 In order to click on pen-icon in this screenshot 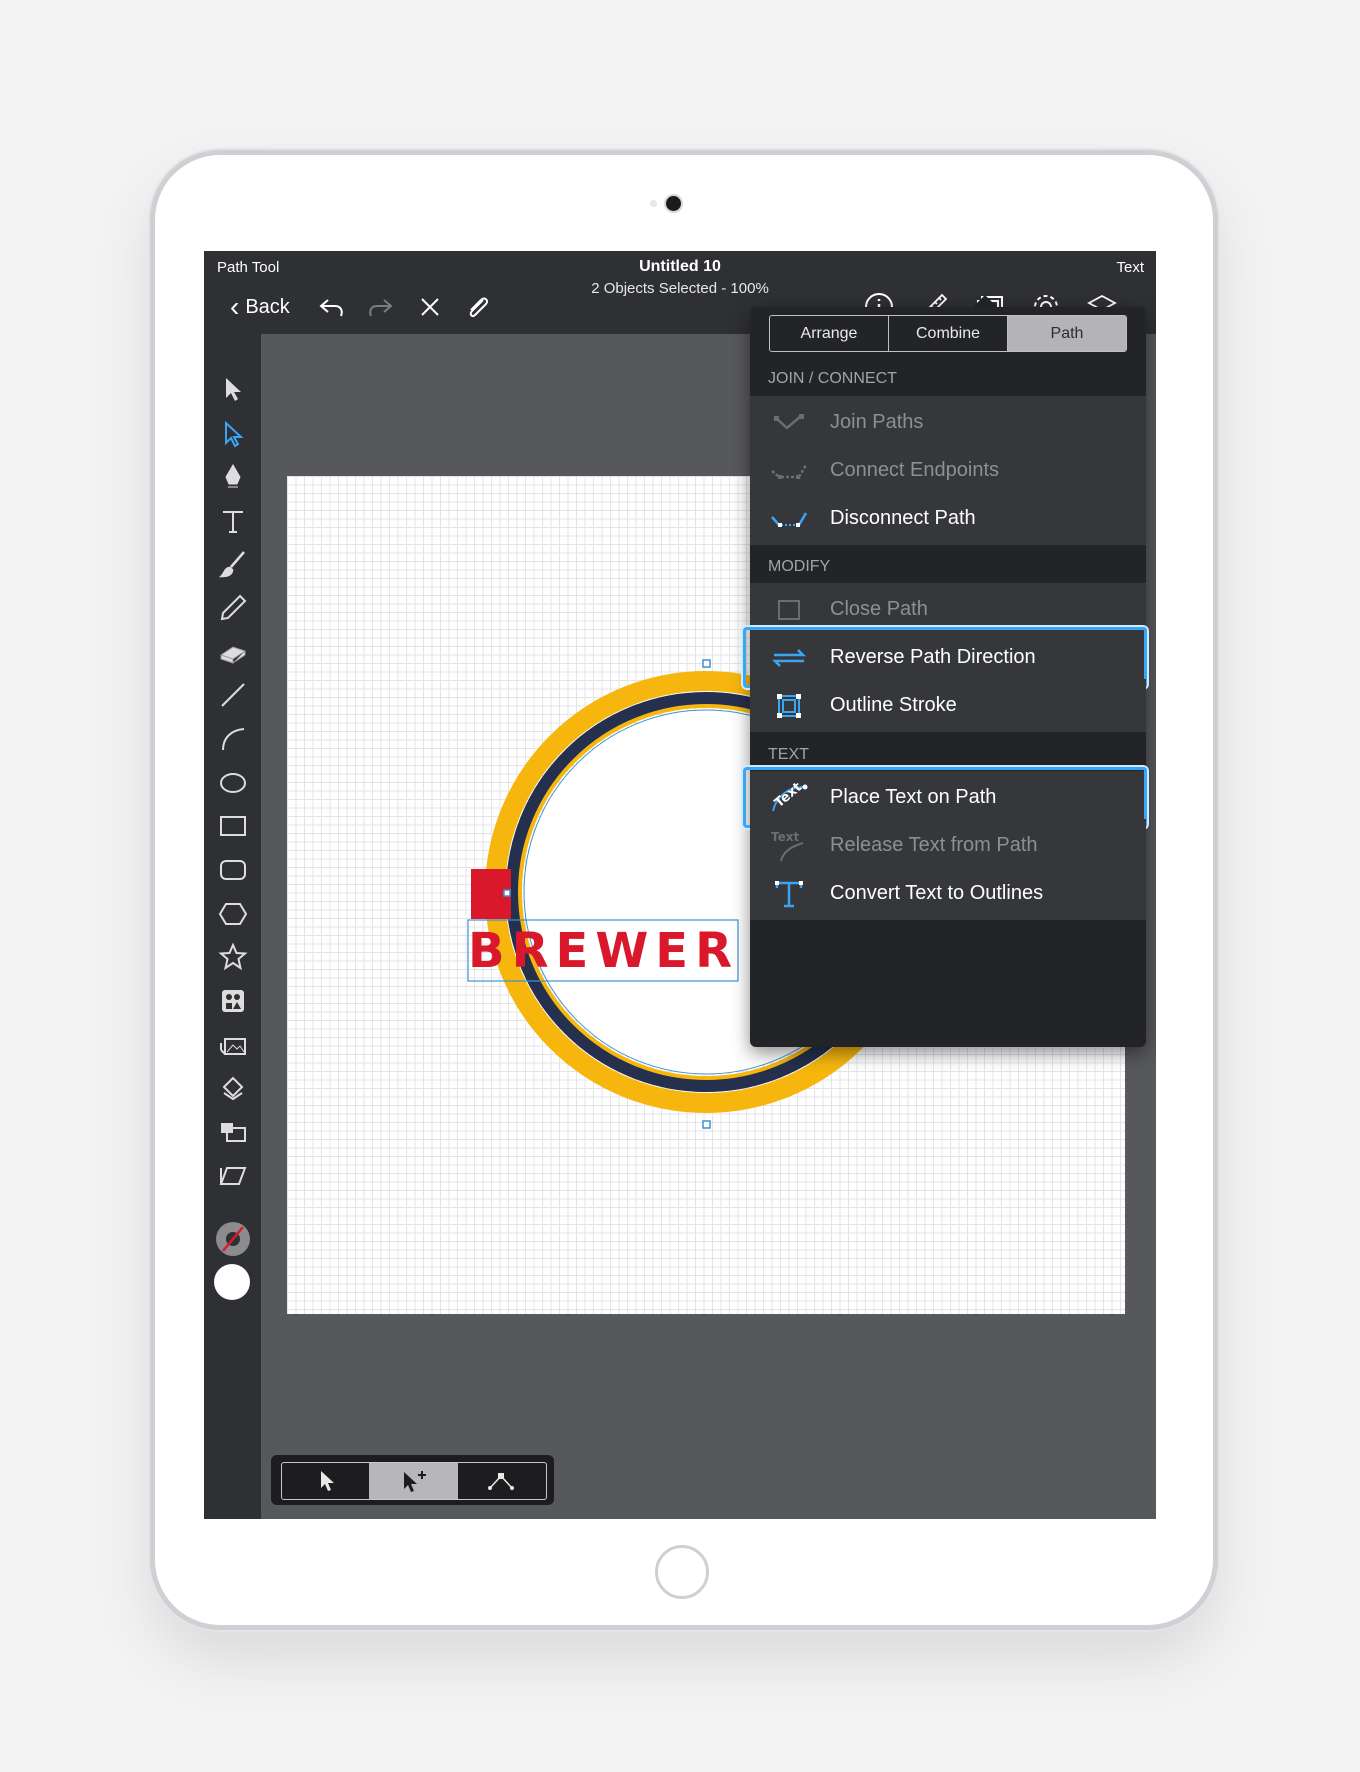, I will do `click(233, 477)`.